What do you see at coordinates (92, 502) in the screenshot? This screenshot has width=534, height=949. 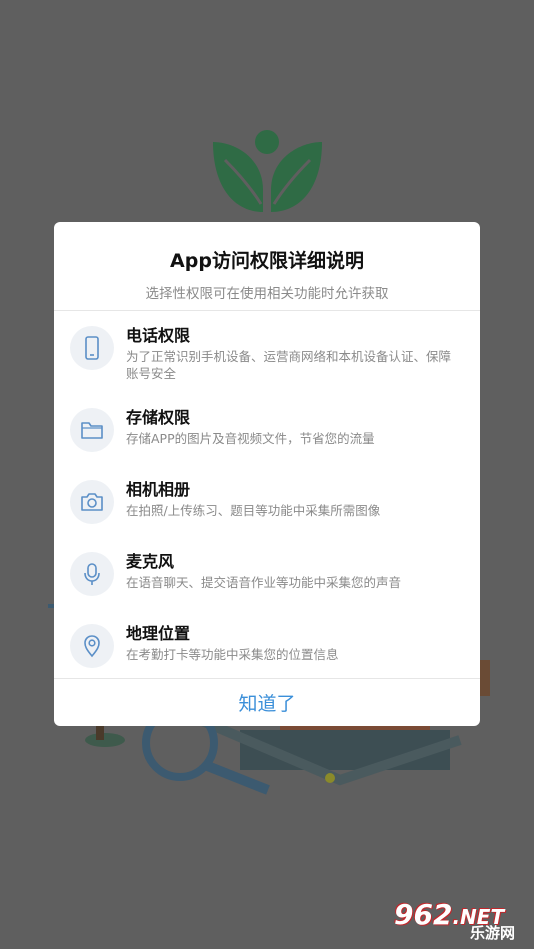 I see `camera-icon` at bounding box center [92, 502].